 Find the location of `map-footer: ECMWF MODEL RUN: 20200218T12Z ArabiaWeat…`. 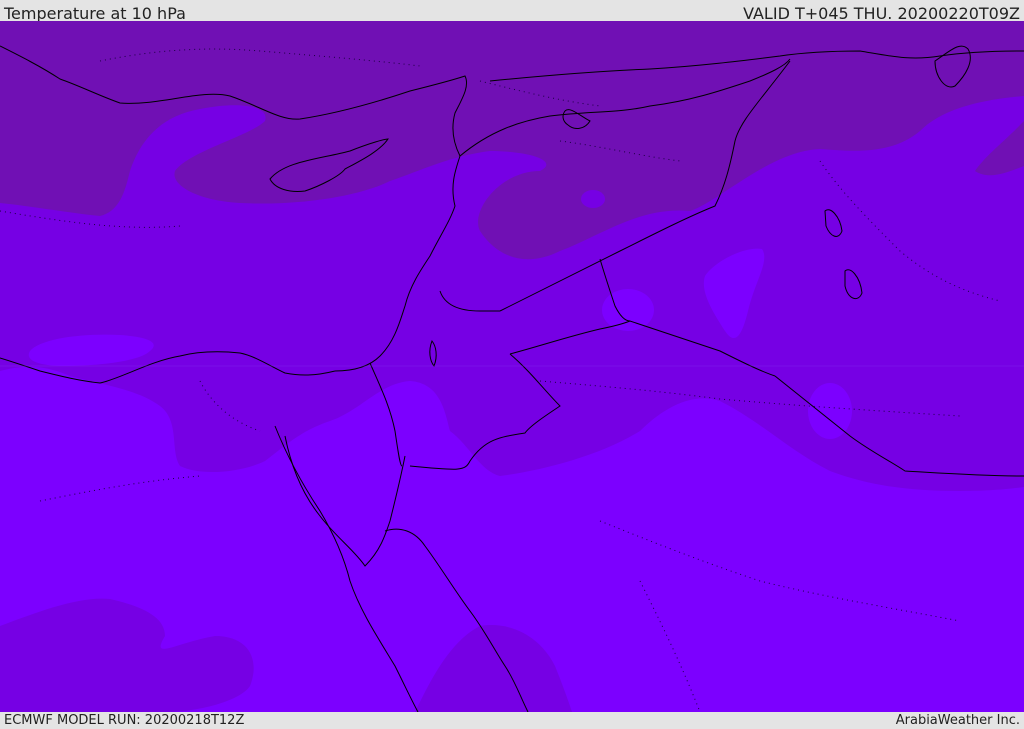

map-footer: ECMWF MODEL RUN: 20200218T12Z ArabiaWeat… is located at coordinates (512, 720).